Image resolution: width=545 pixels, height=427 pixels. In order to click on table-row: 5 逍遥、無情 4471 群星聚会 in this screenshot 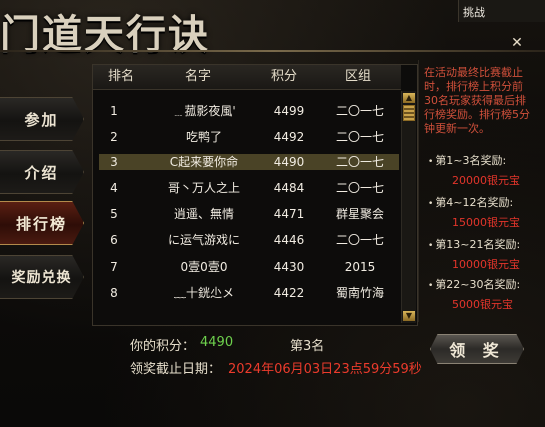, I will do `click(249, 214)`.